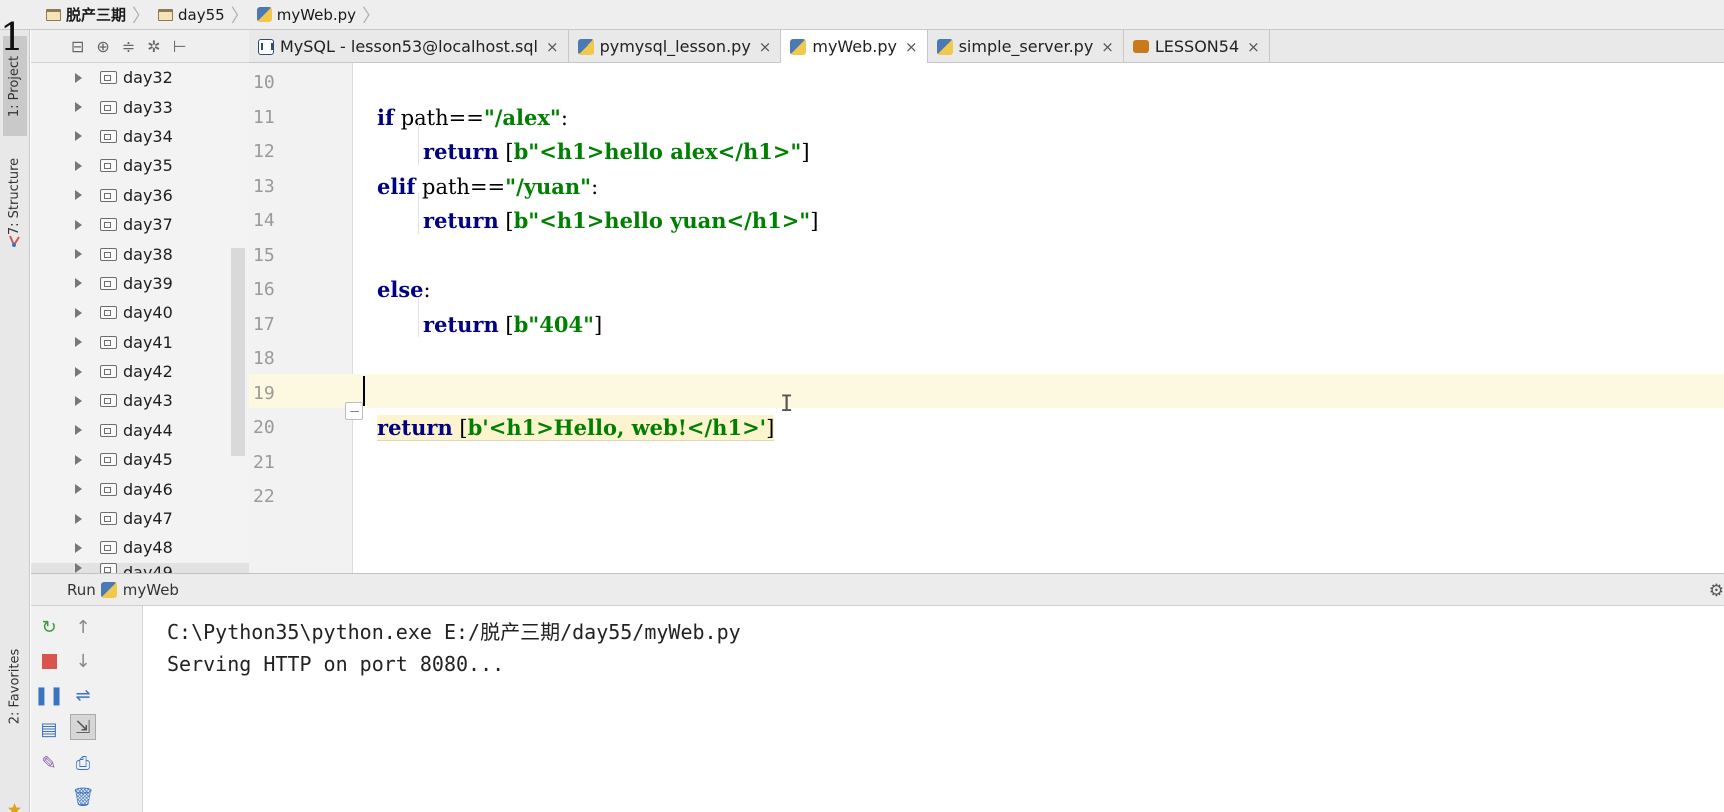  I want to click on tree-item: day48, so click(140, 547).